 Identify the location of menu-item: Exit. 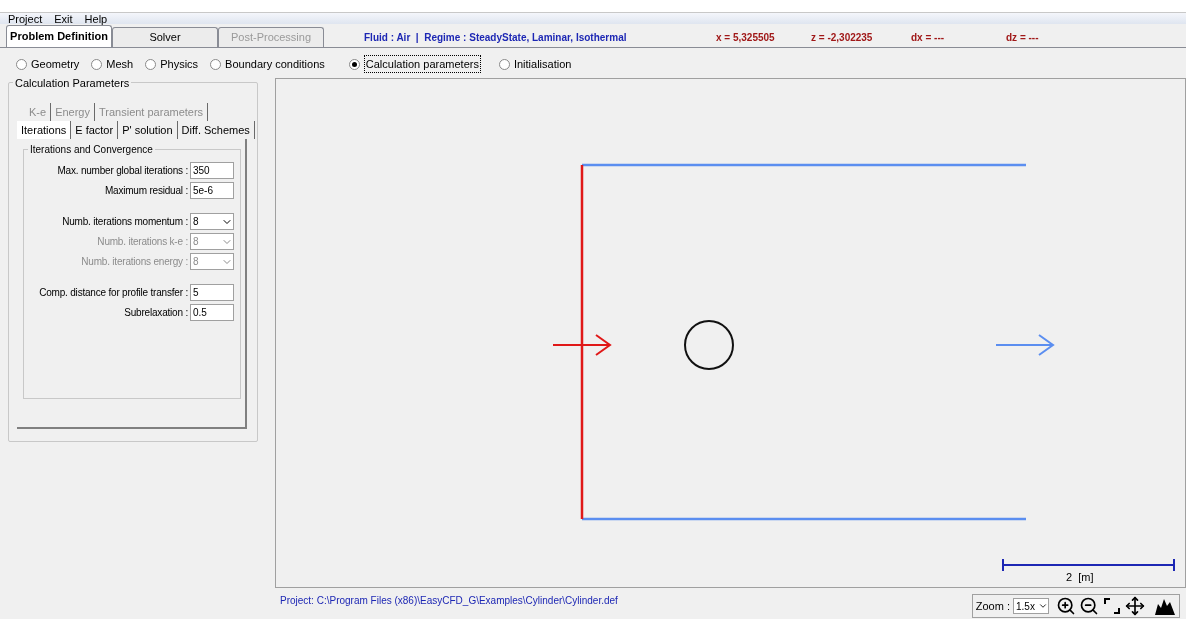
(63, 18).